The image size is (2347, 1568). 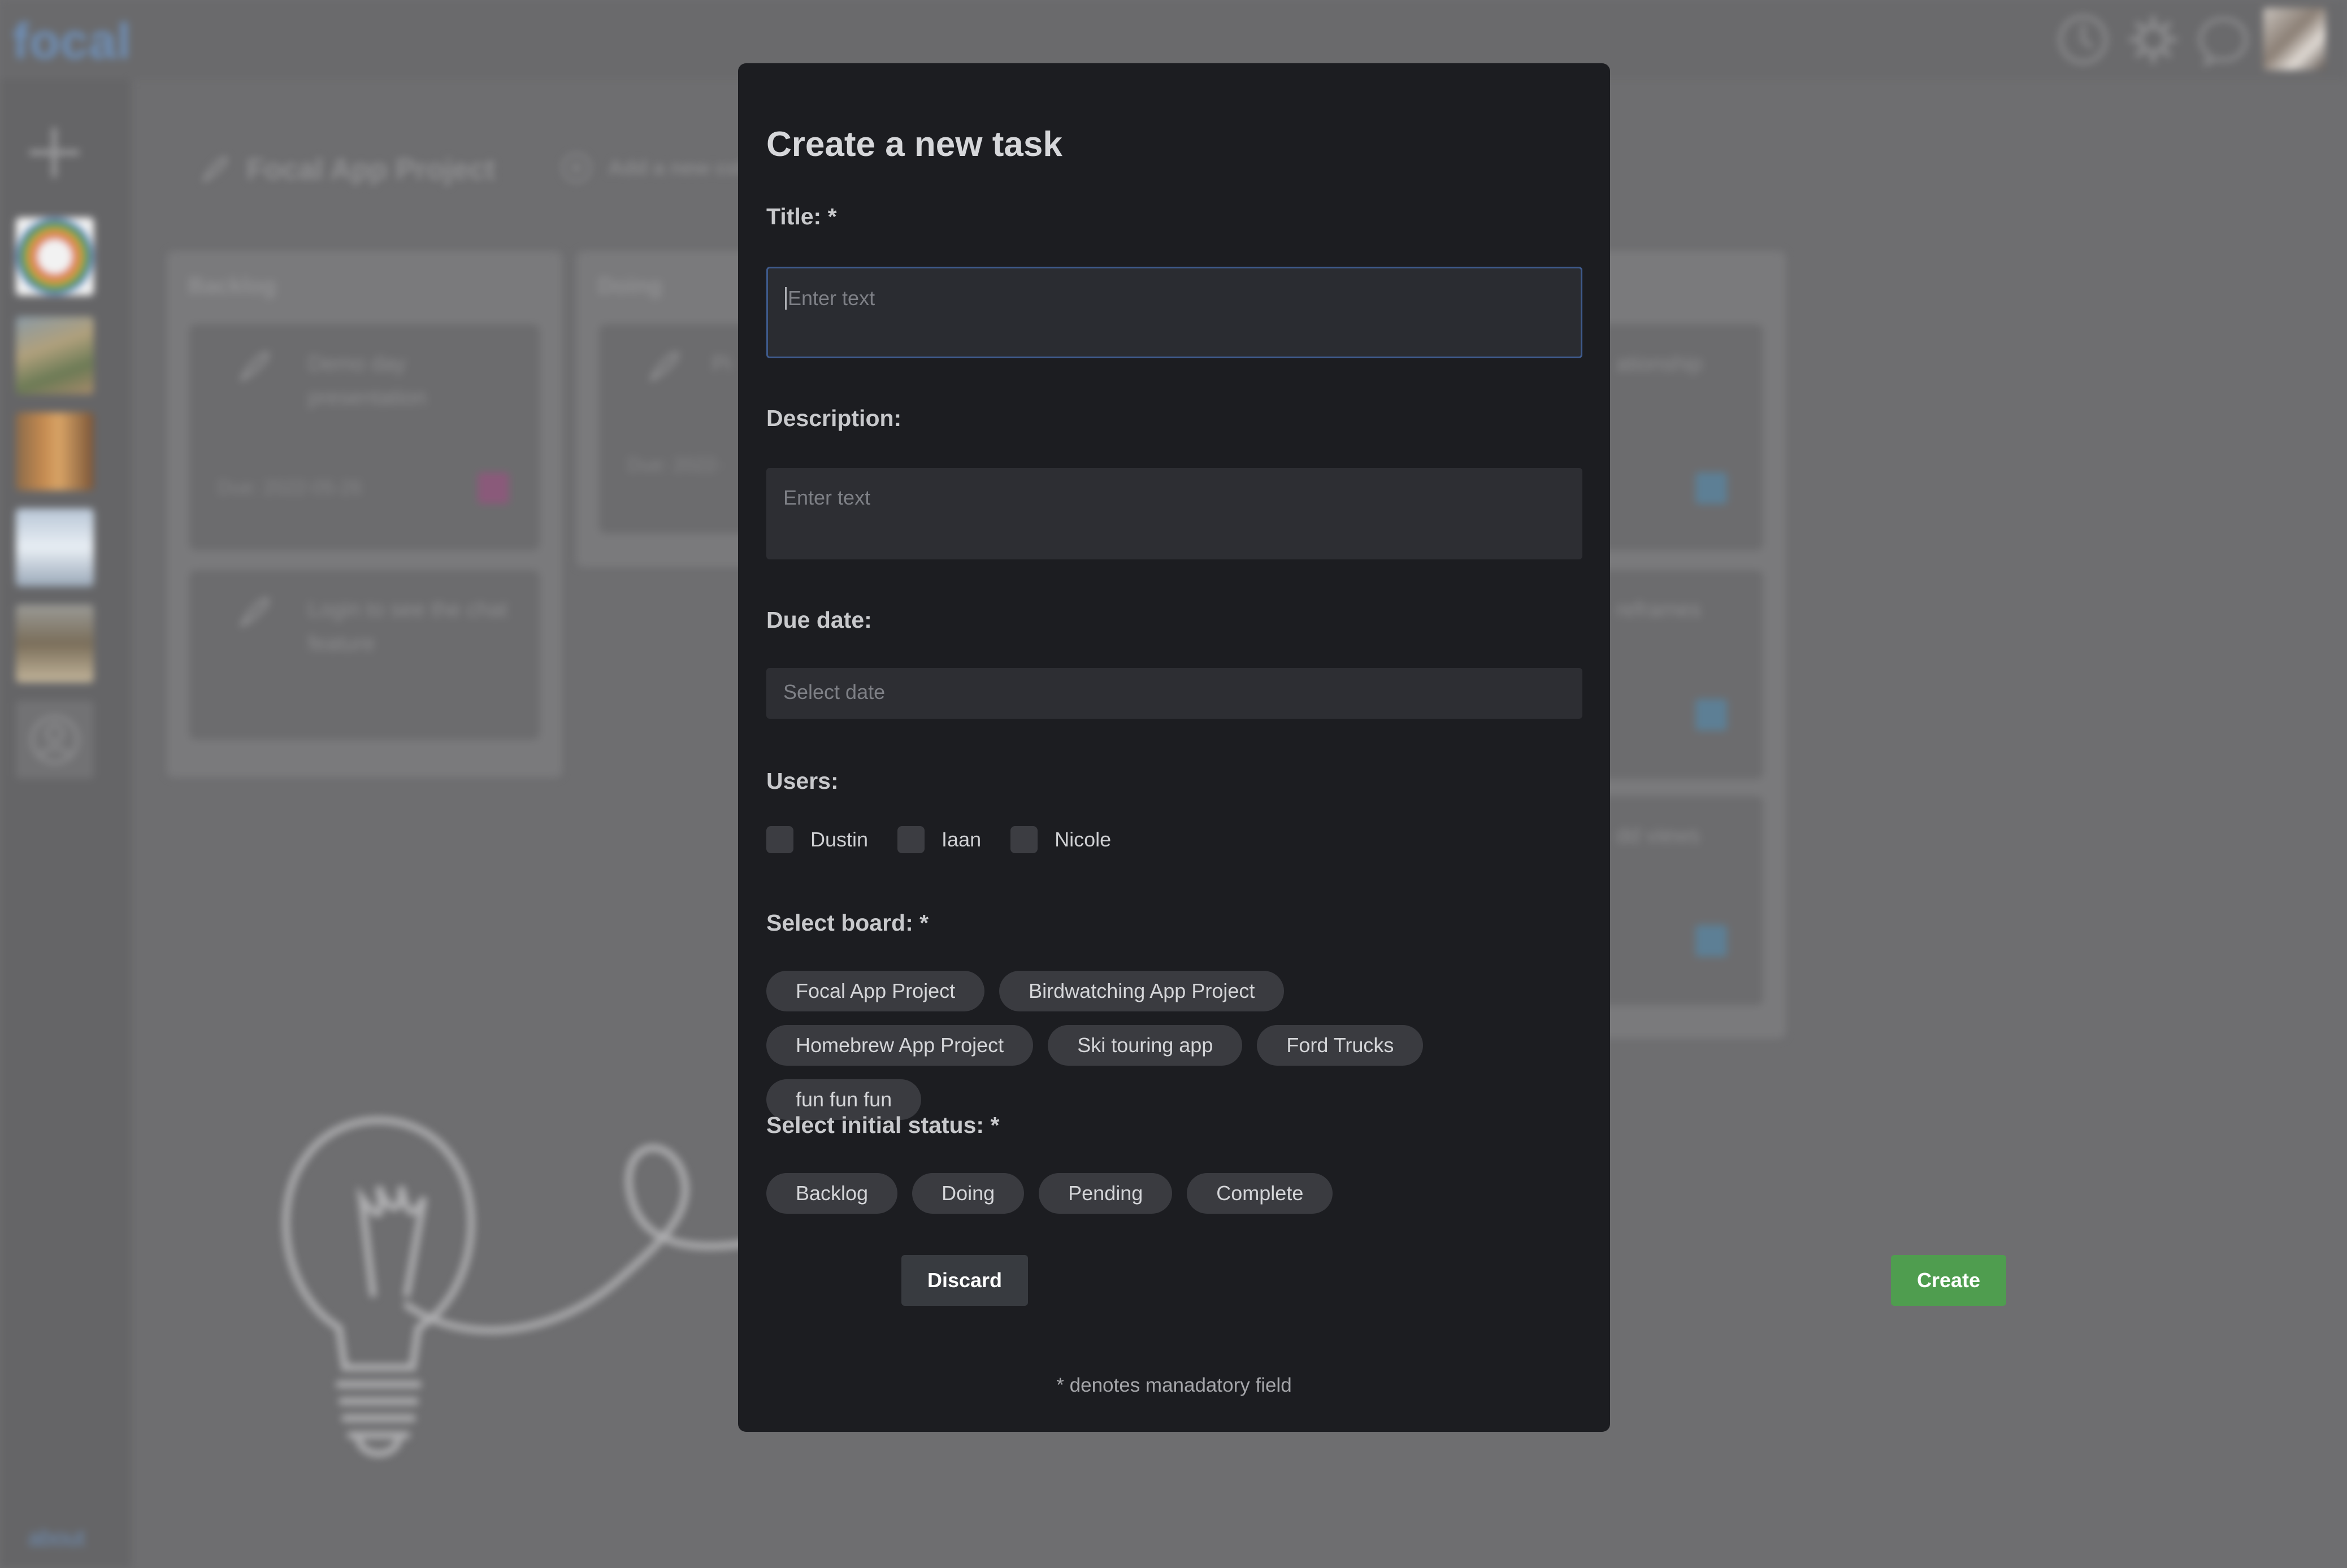 I want to click on card-title: Login to see the chat feature, so click(x=407, y=626).